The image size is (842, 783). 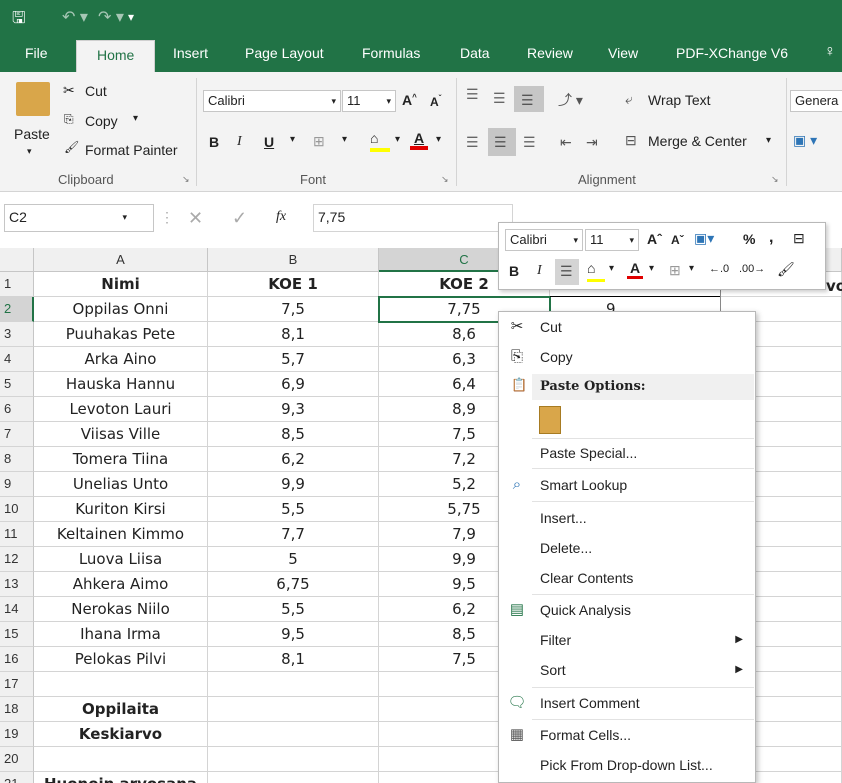 I want to click on wrap-text-button: Wrap Text, so click(x=679, y=100).